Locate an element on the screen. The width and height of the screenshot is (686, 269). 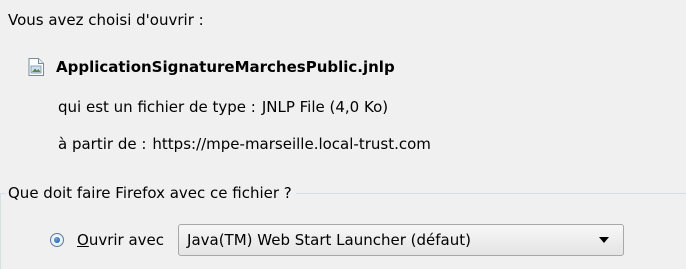
file-name: ApplicationSignatureMarchesPublic.jnlp is located at coordinates (225, 67).